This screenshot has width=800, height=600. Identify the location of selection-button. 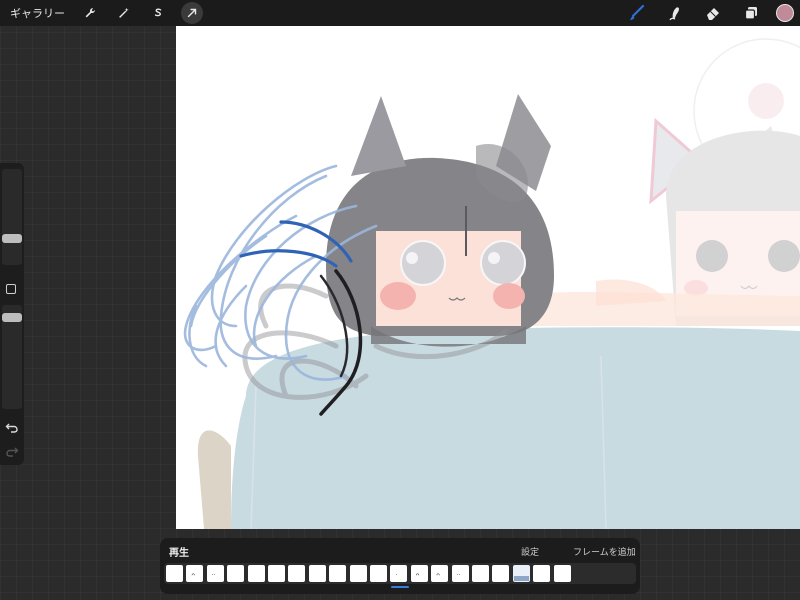
(158, 13).